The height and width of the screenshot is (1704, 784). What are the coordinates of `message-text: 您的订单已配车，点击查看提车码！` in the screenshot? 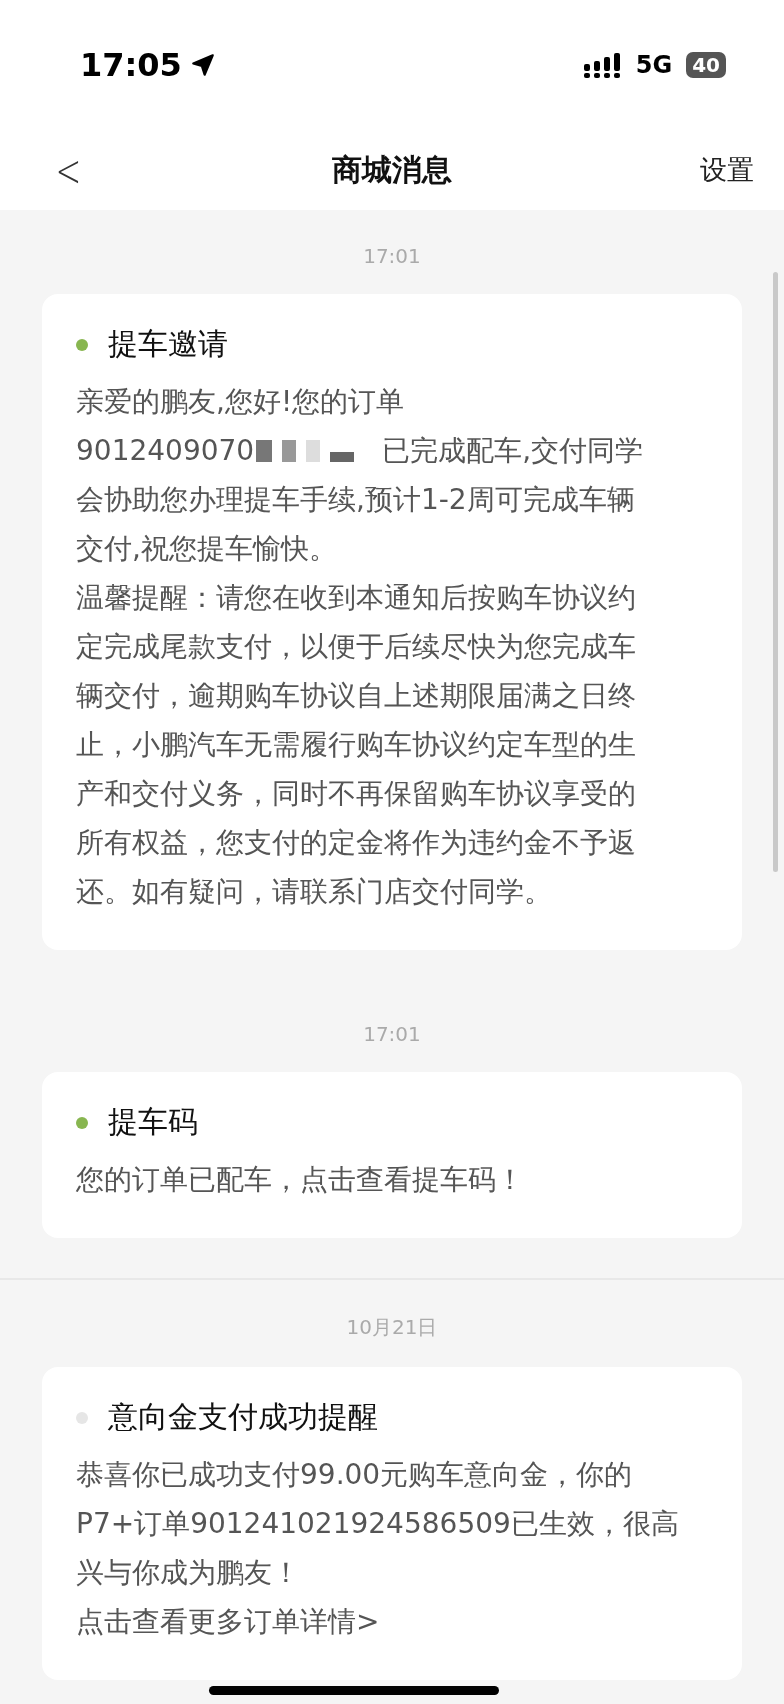 It's located at (300, 1180).